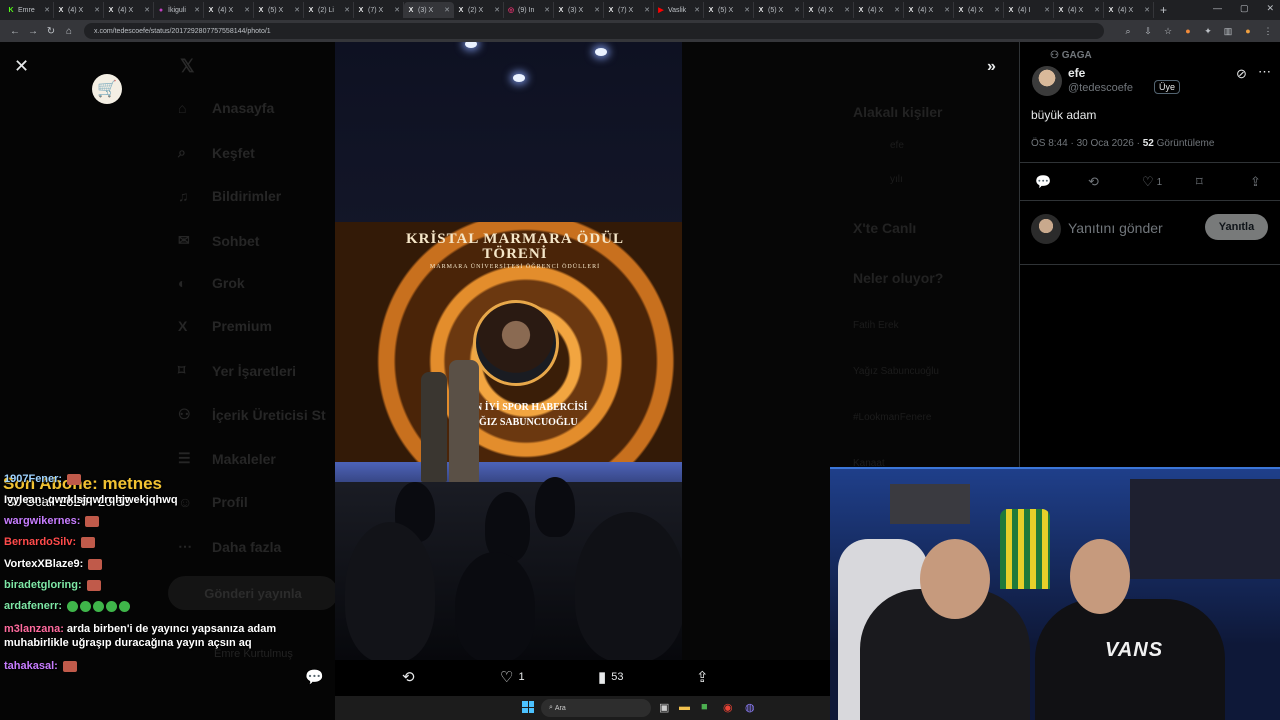 The width and height of the screenshot is (1280, 720). Describe the element at coordinates (33, 31) in the screenshot. I see `forward-icon: →` at that location.